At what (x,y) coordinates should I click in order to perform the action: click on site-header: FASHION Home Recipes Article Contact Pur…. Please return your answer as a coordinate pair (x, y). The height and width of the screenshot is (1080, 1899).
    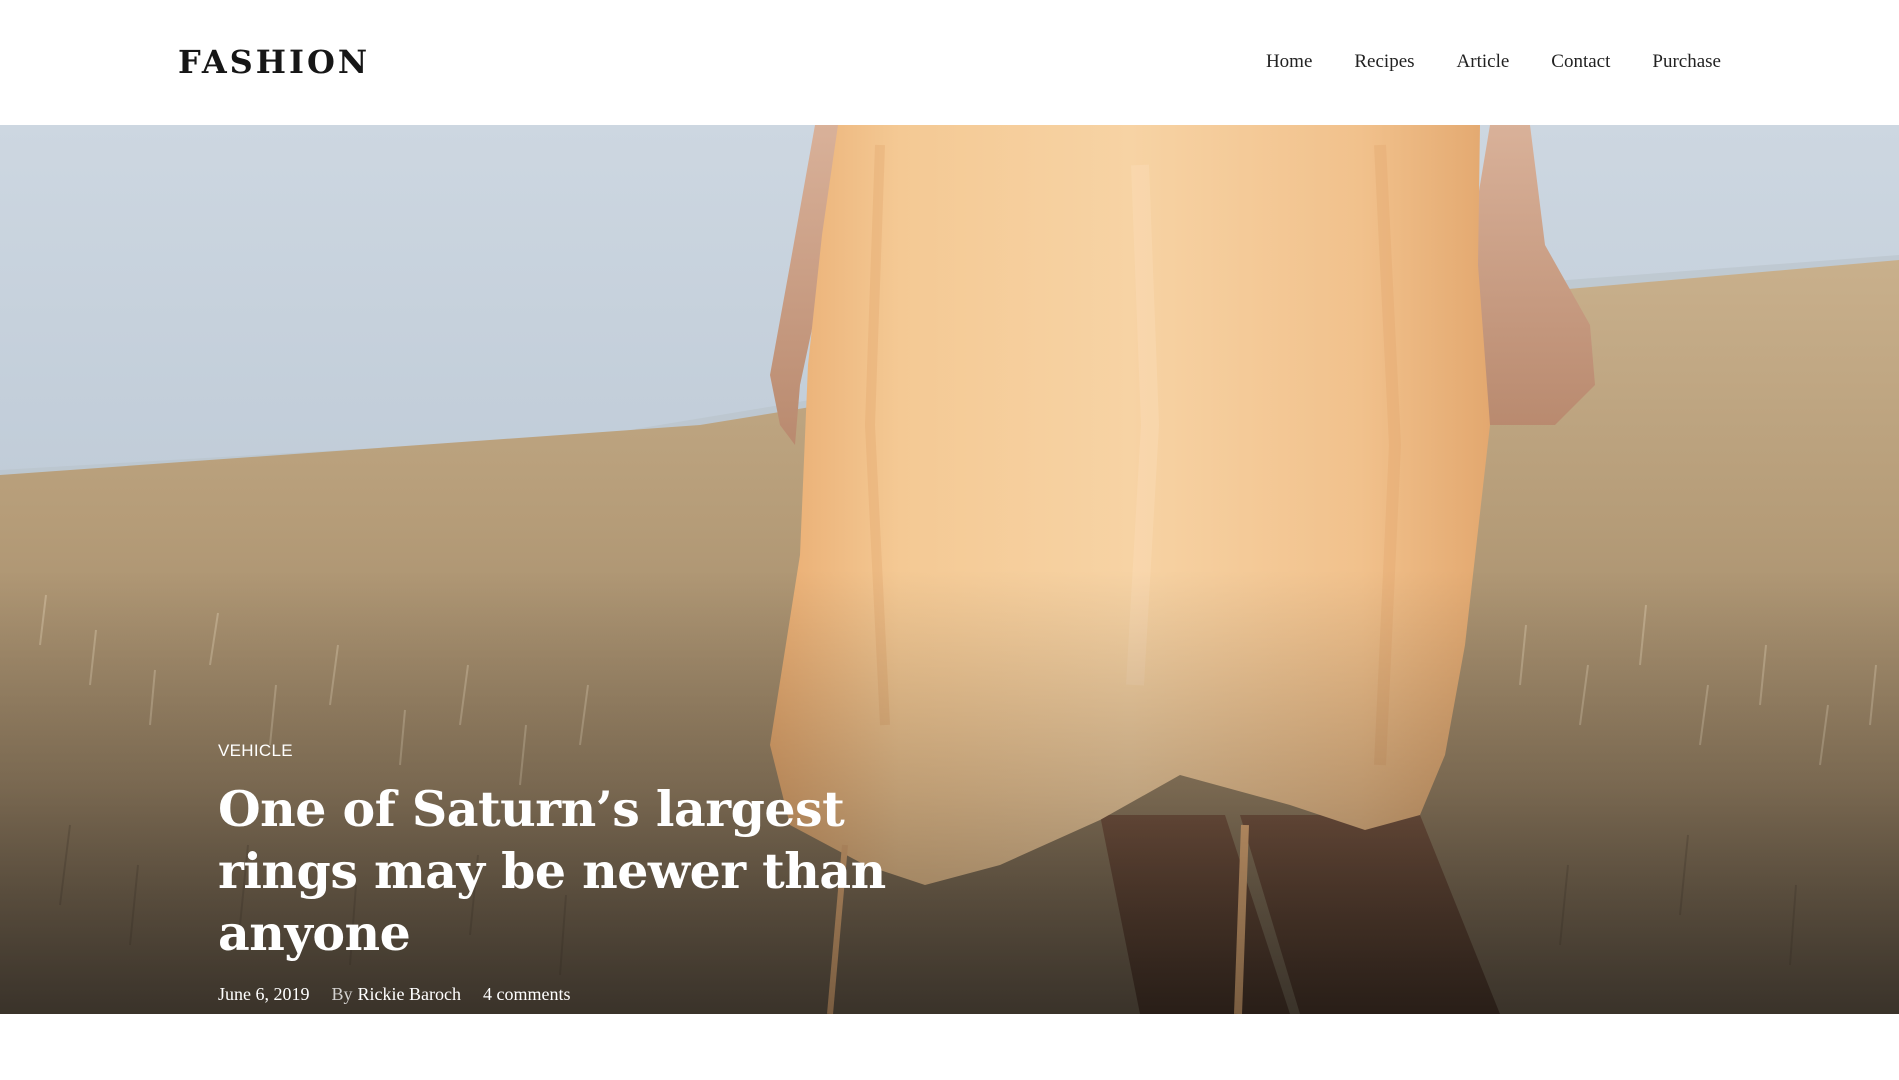
    Looking at the image, I should click on (949, 62).